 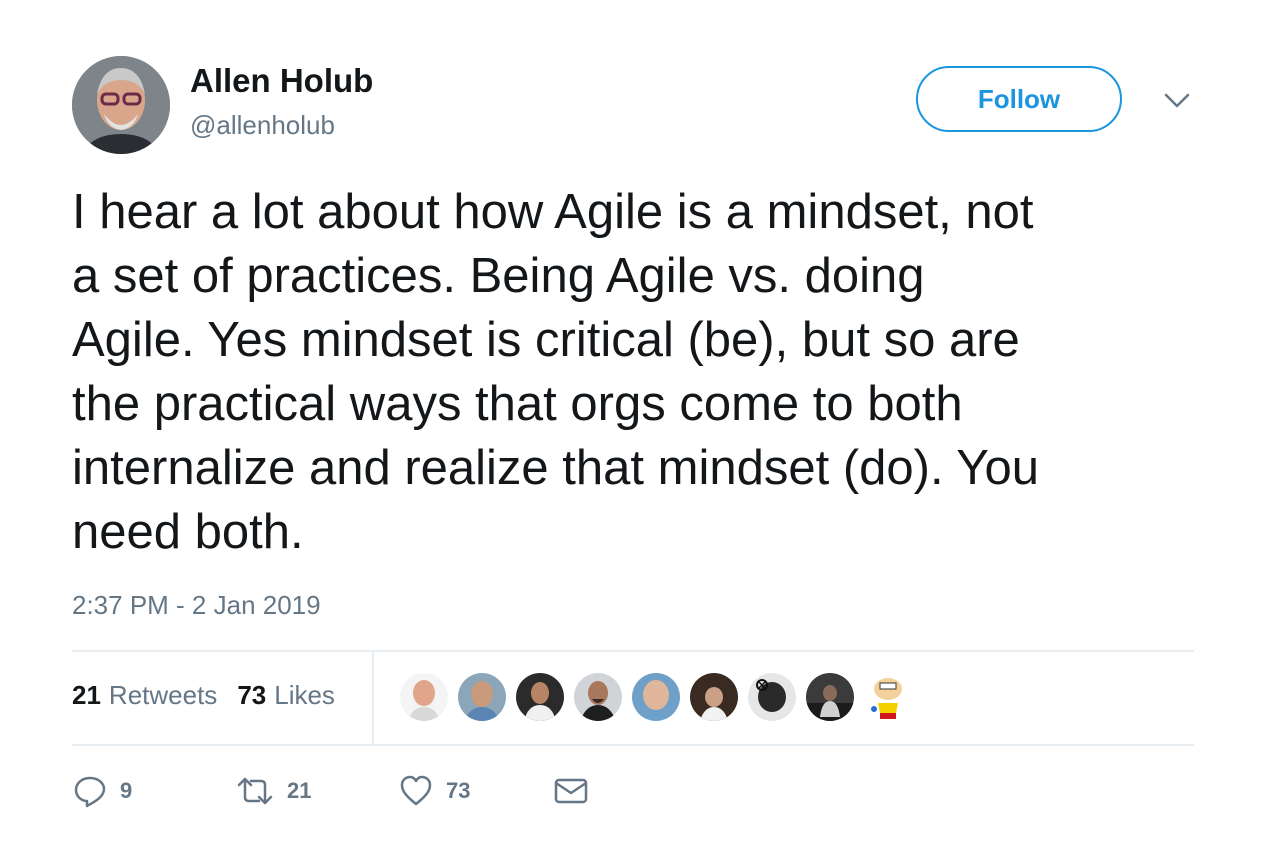 What do you see at coordinates (633, 745) in the screenshot?
I see `divider-bottom` at bounding box center [633, 745].